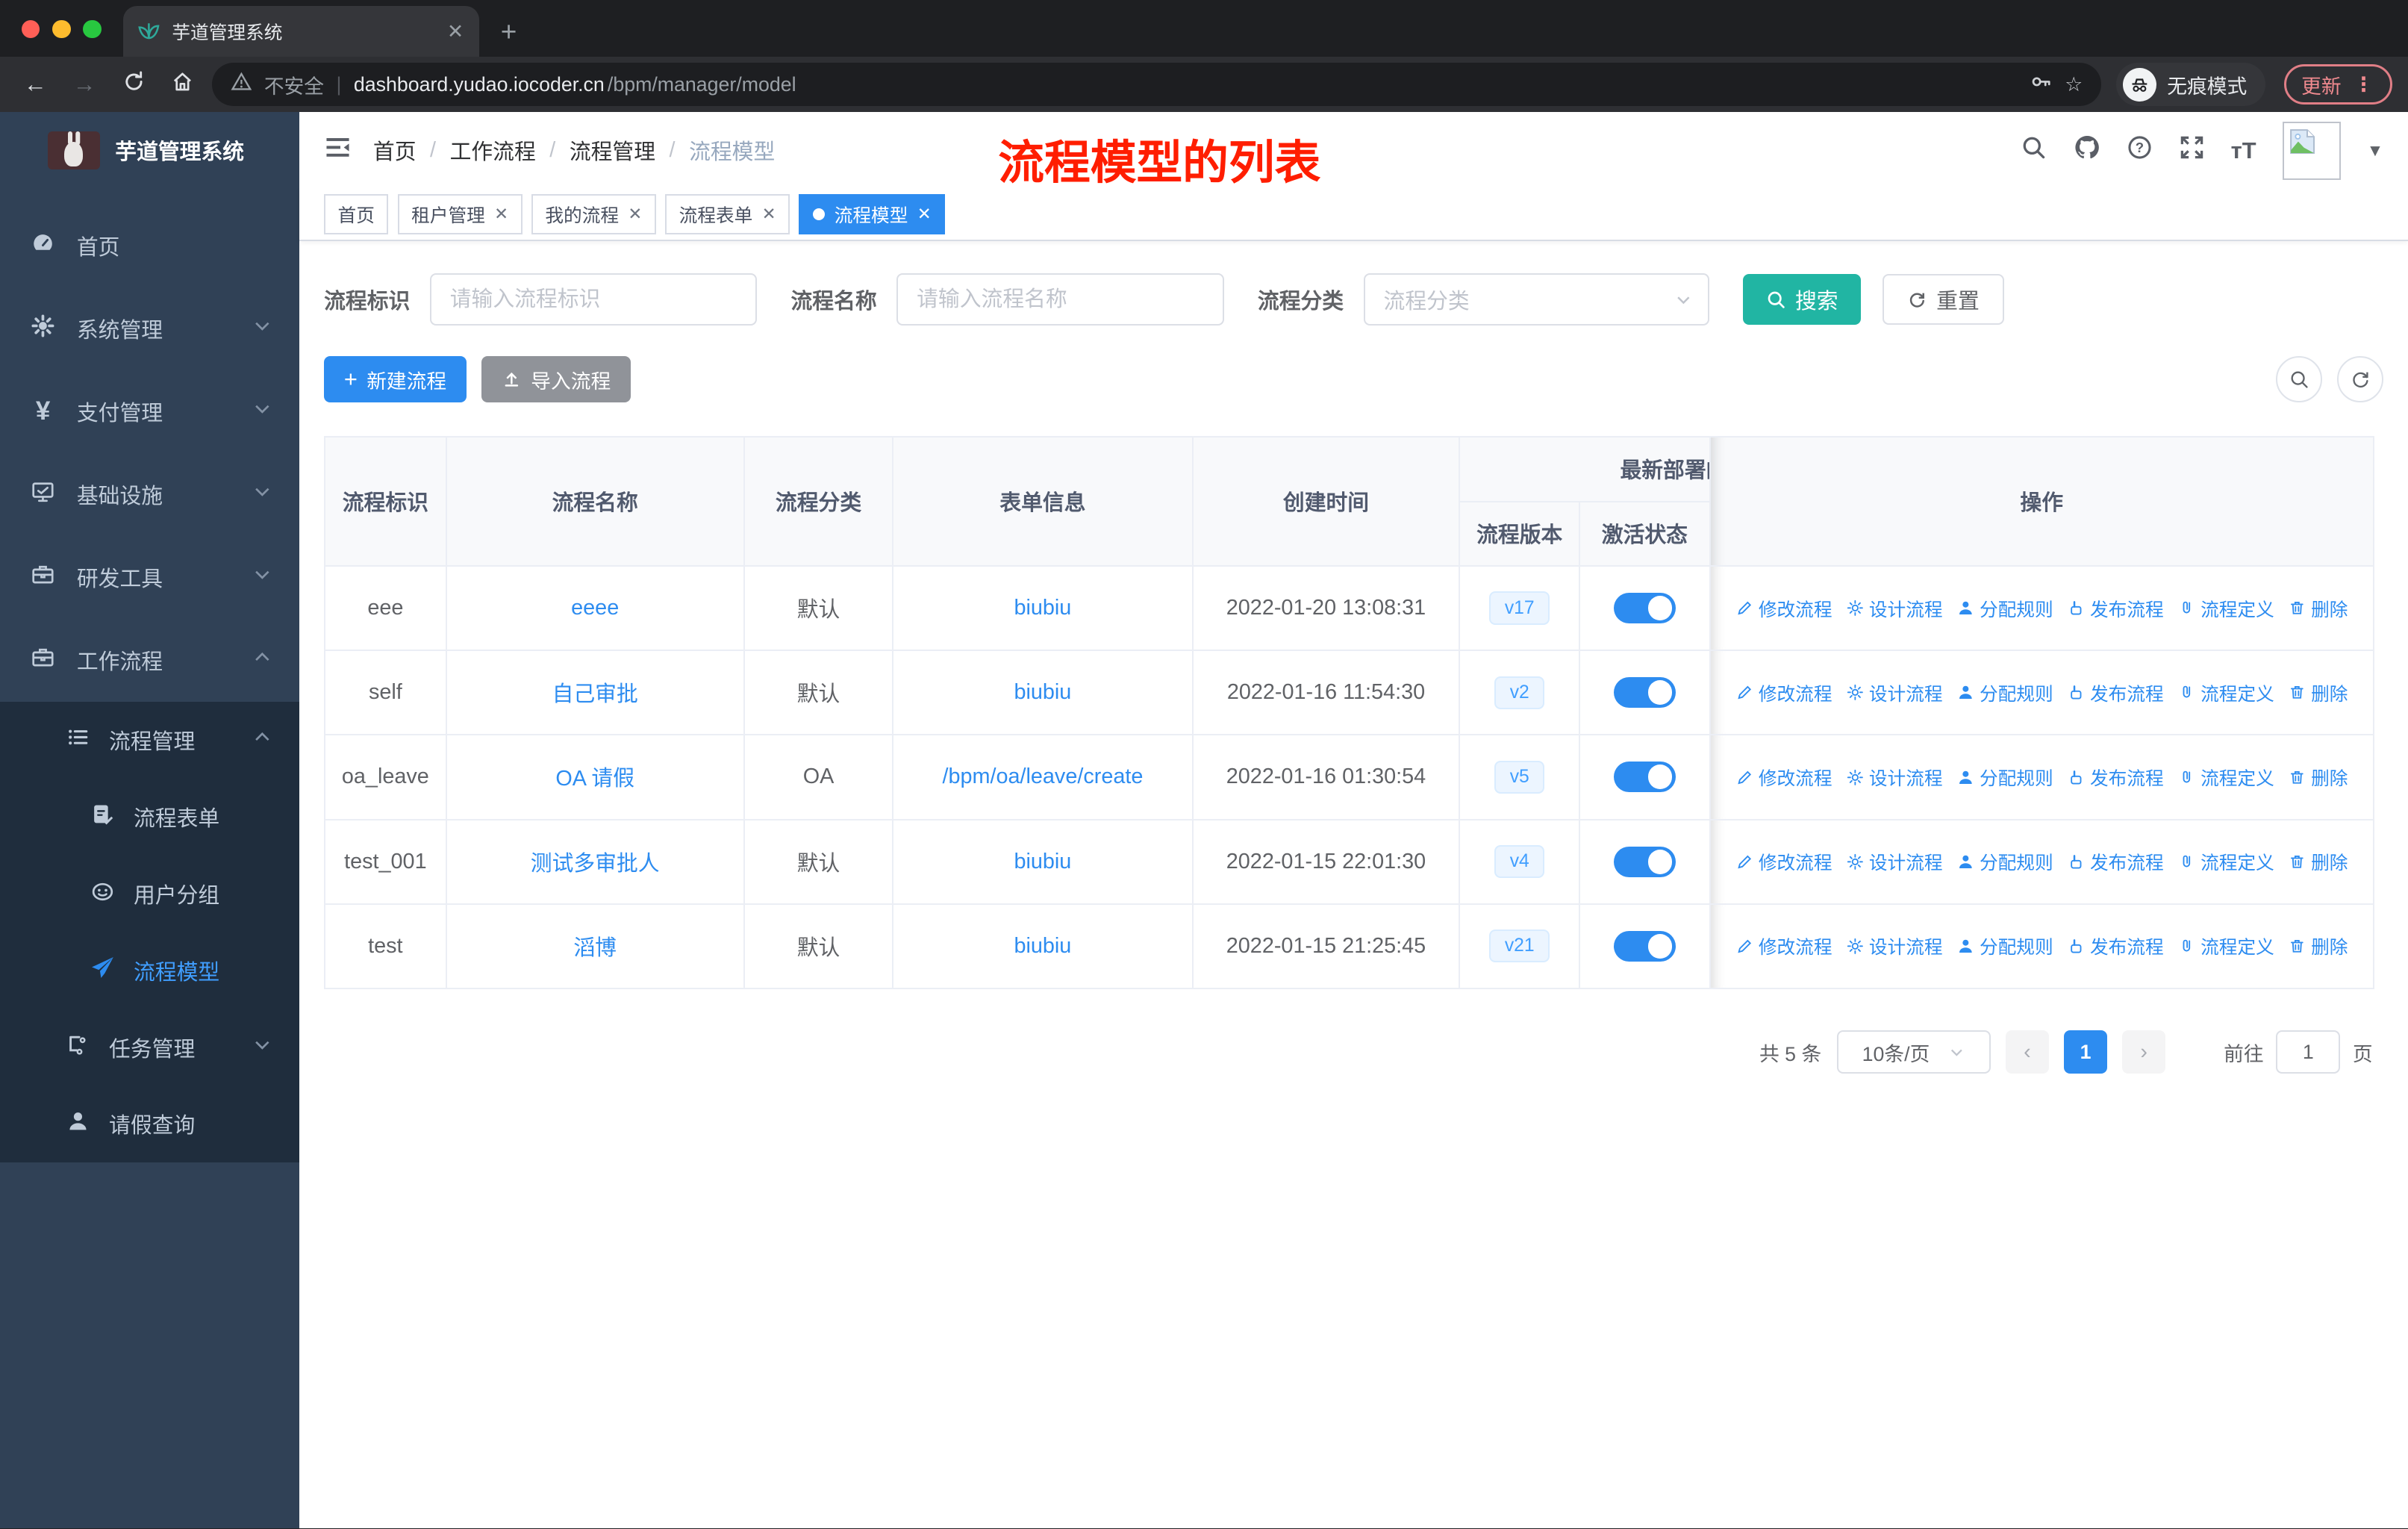 The height and width of the screenshot is (1529, 2408). Describe the element at coordinates (612, 150) in the screenshot. I see `breadcrumb-process-mgmt: 流程管理` at that location.